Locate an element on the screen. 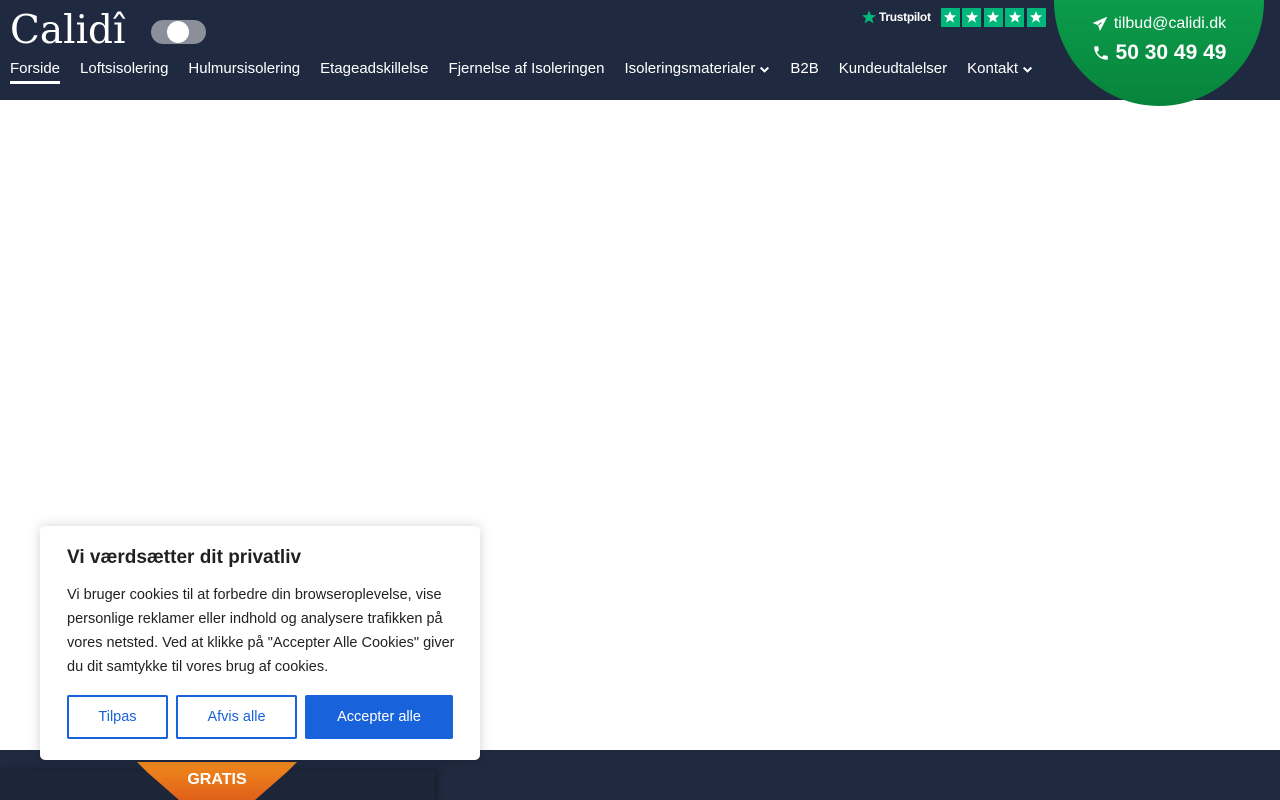 The height and width of the screenshot is (800, 1280). nav-item-loftsisolering: Loftsisolering is located at coordinates (124, 69).